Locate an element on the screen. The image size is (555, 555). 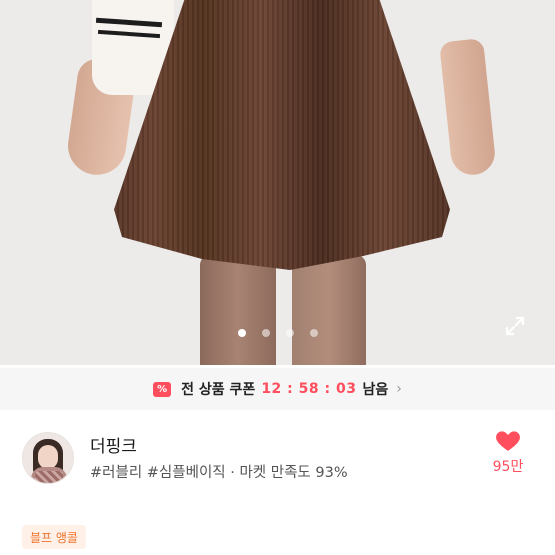
model-leg-left is located at coordinates (238, 310).